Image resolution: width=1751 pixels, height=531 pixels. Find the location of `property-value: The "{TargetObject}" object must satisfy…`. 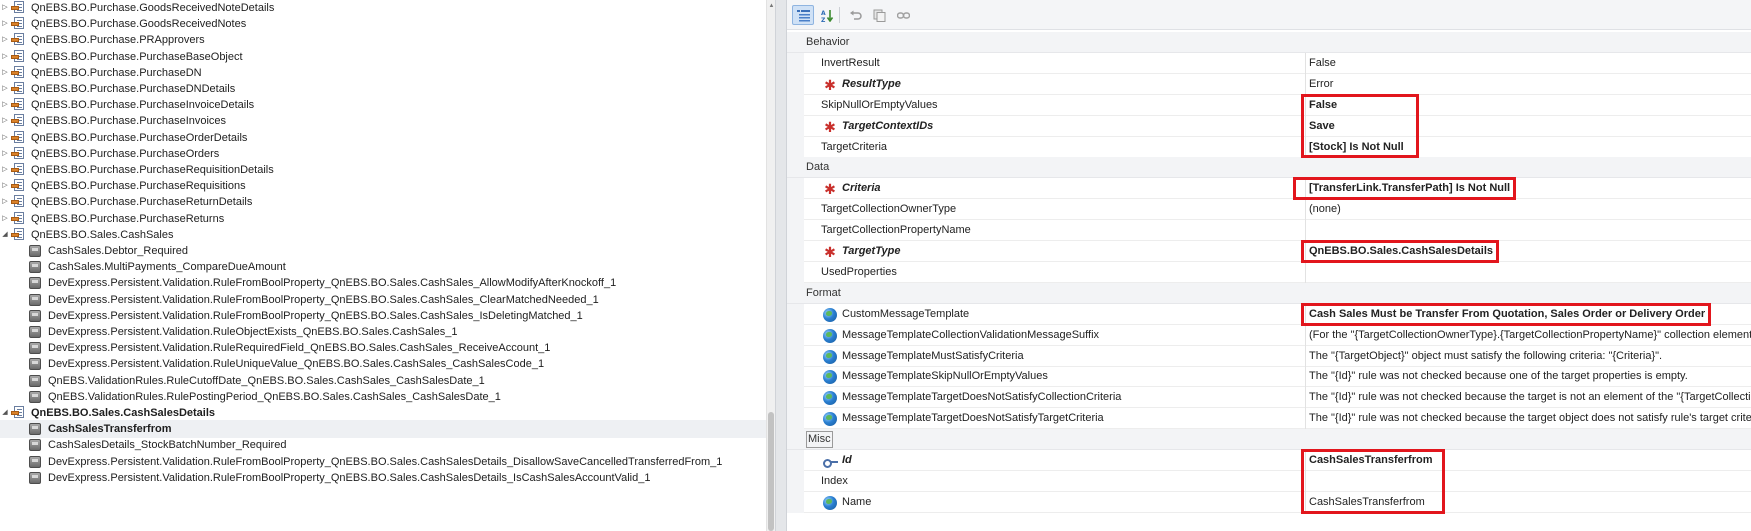

property-value: The "{TargetObject}" object must satisfy… is located at coordinates (1485, 356).